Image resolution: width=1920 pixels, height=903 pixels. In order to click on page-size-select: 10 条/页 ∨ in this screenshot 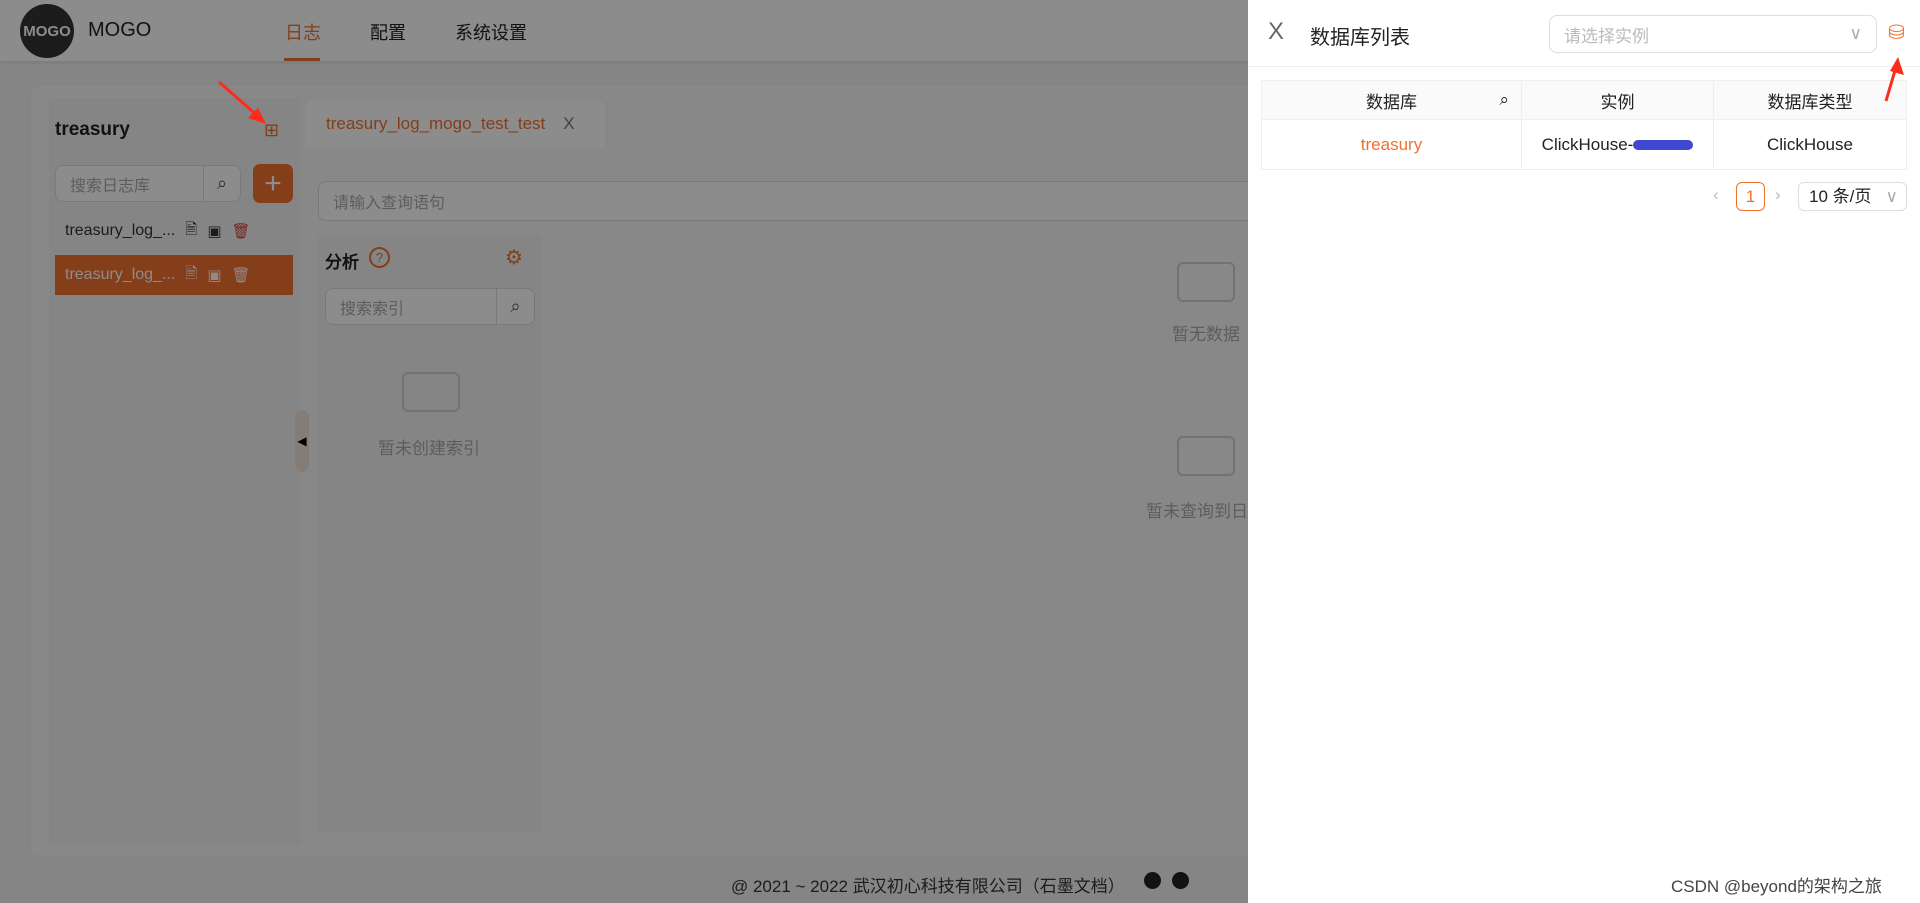, I will do `click(1852, 196)`.